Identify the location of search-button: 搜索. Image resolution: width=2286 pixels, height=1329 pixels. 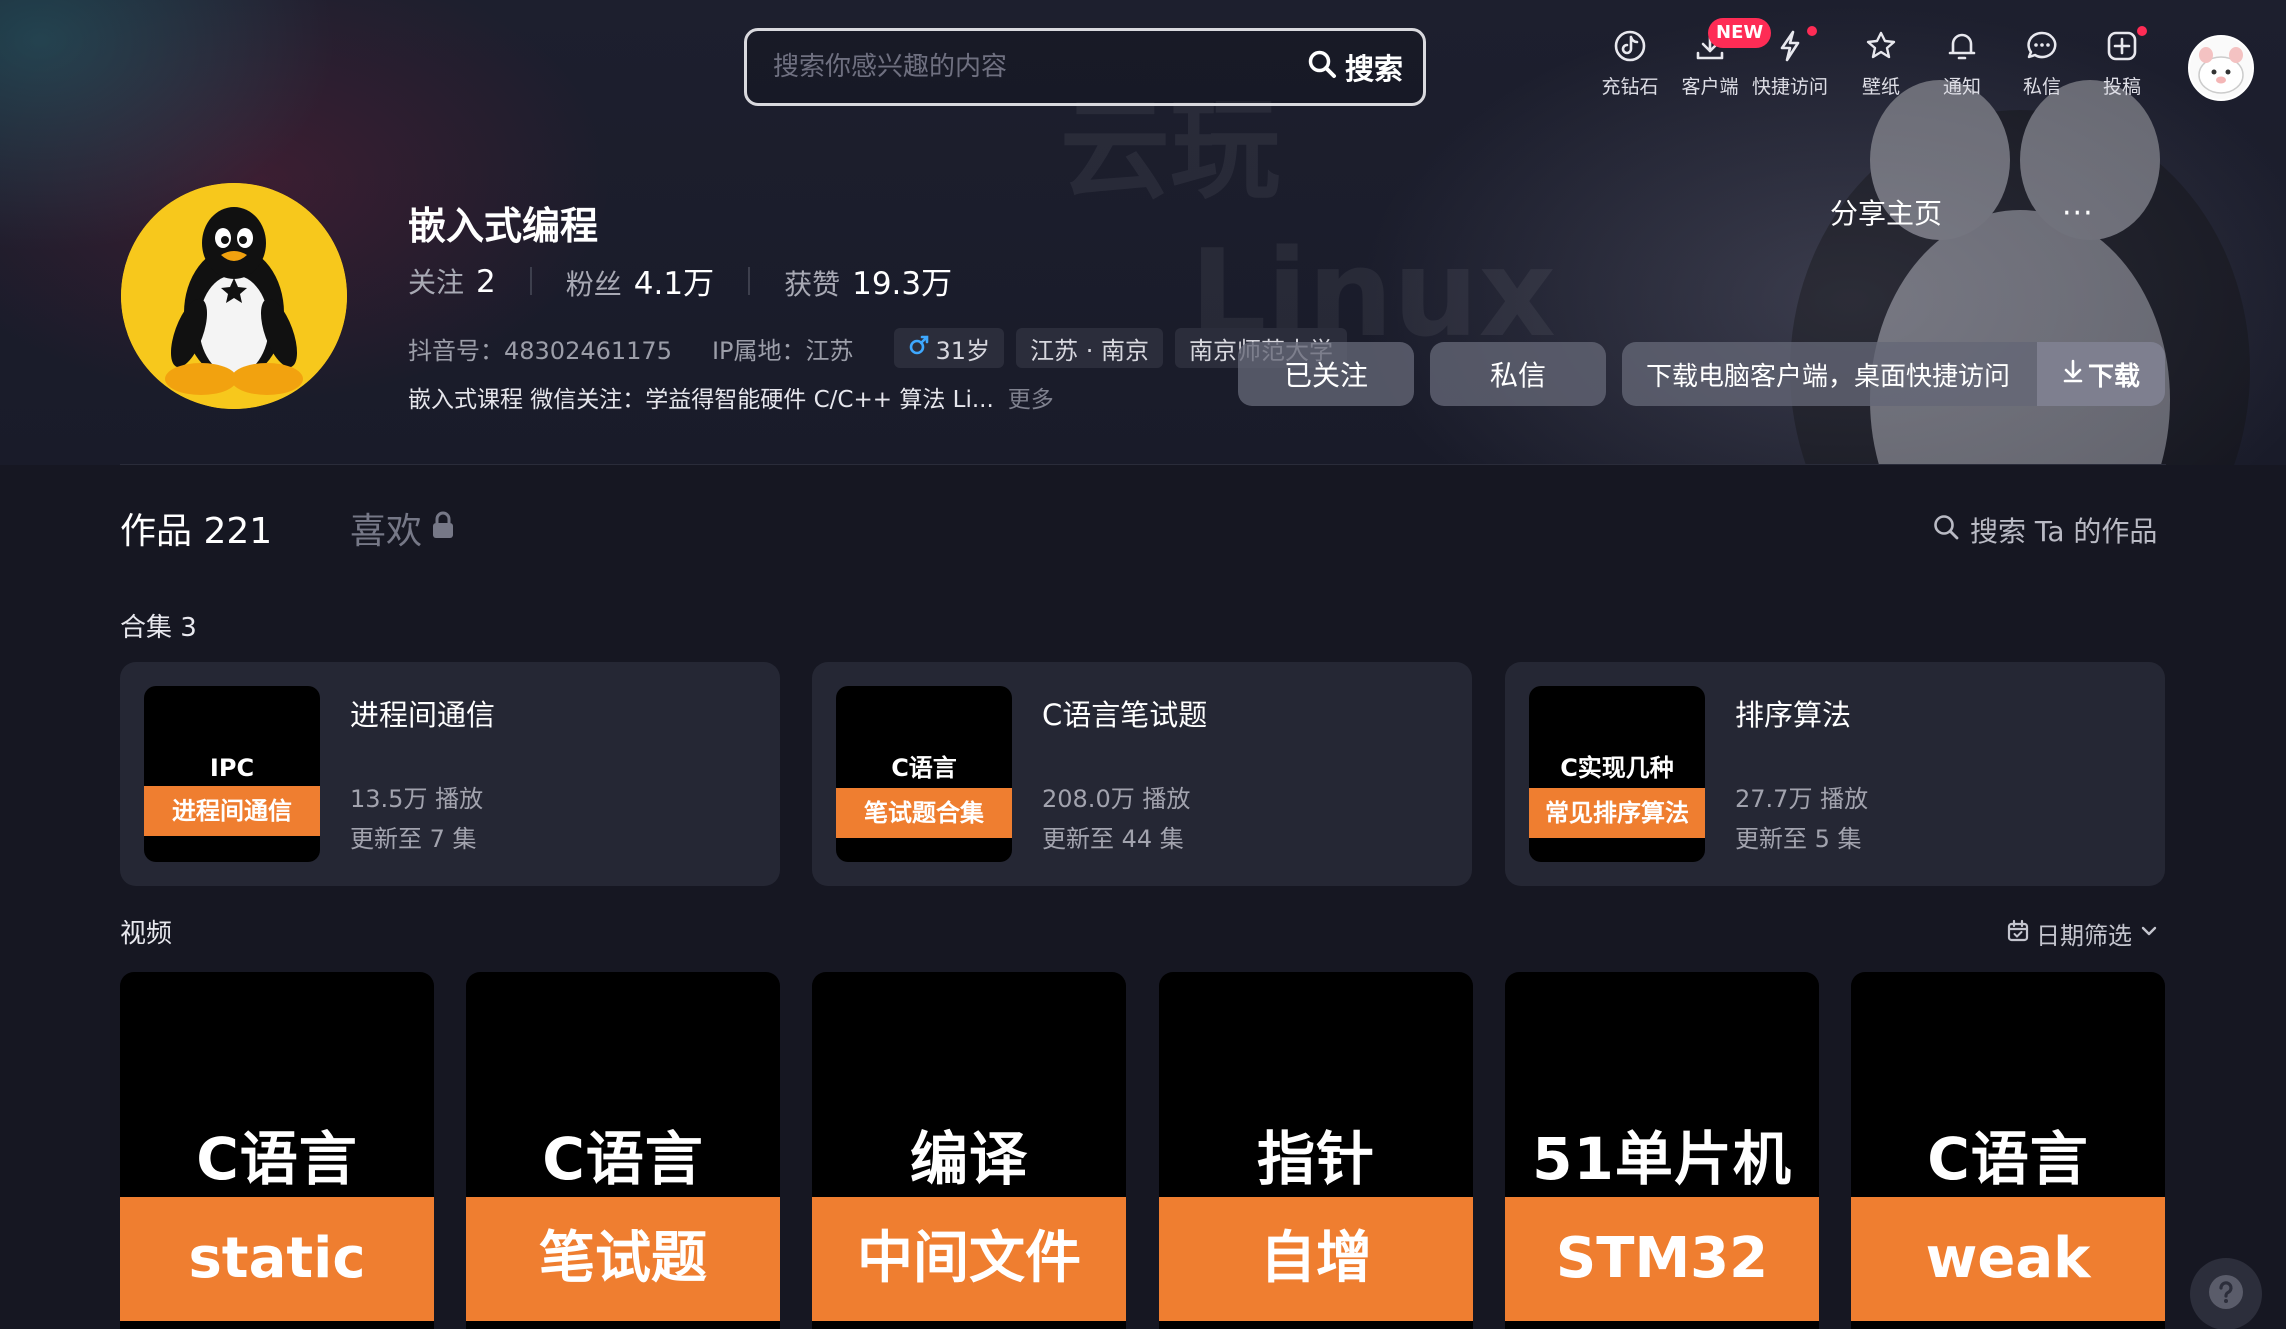
(1365, 67).